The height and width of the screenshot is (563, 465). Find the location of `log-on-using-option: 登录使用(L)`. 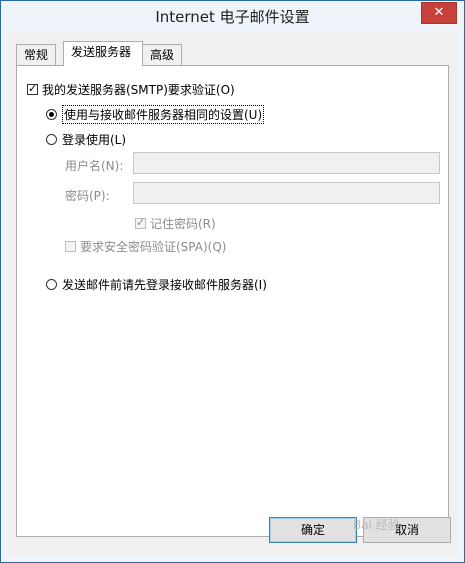

log-on-using-option: 登录使用(L) is located at coordinates (86, 139).